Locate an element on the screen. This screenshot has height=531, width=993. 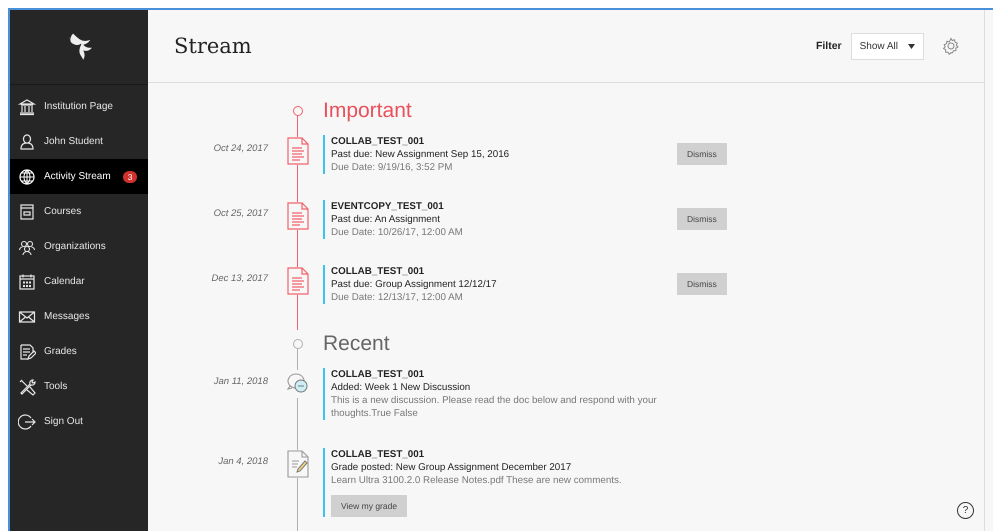
filter-dropdown: Show All is located at coordinates (887, 46).